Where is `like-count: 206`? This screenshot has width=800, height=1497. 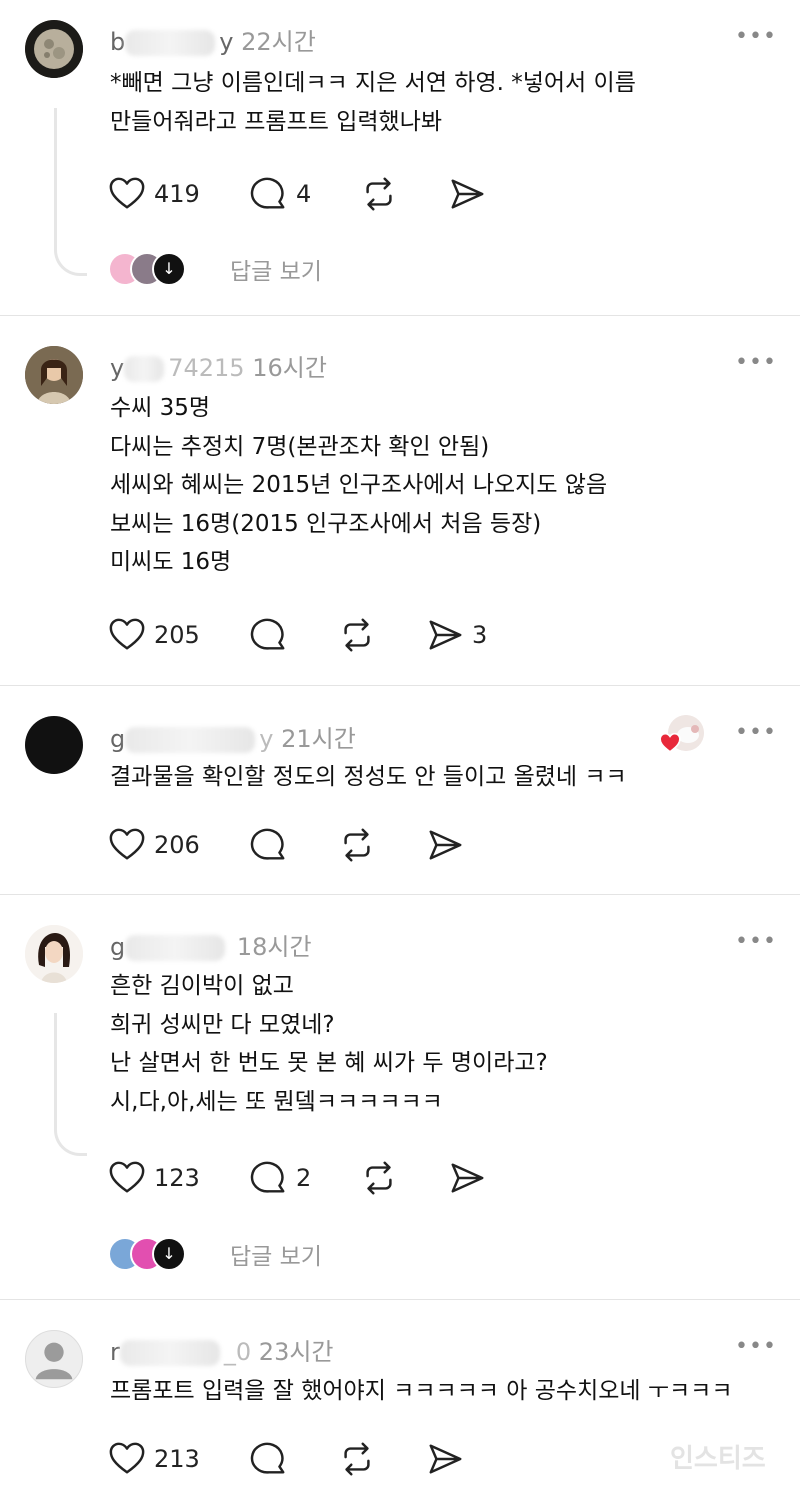
like-count: 206 is located at coordinates (177, 845).